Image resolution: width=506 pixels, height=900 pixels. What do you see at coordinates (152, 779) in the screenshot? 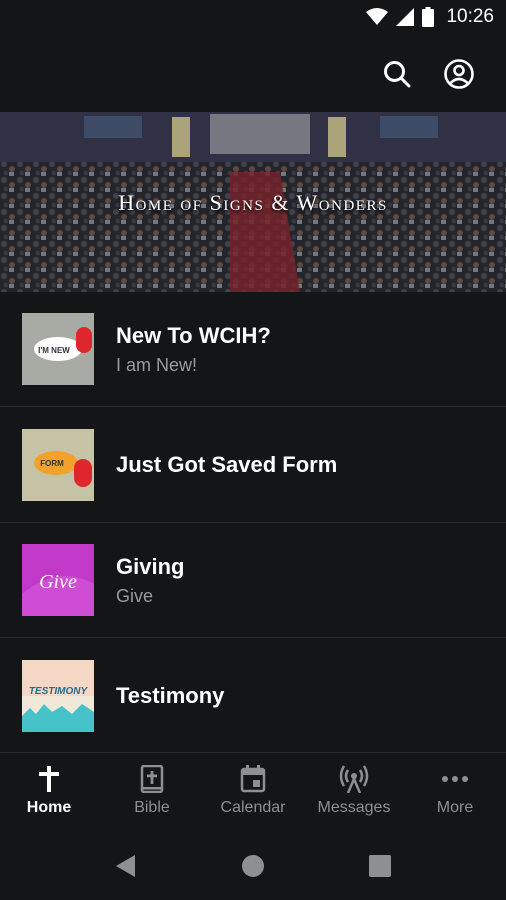
I see `bible-icon` at bounding box center [152, 779].